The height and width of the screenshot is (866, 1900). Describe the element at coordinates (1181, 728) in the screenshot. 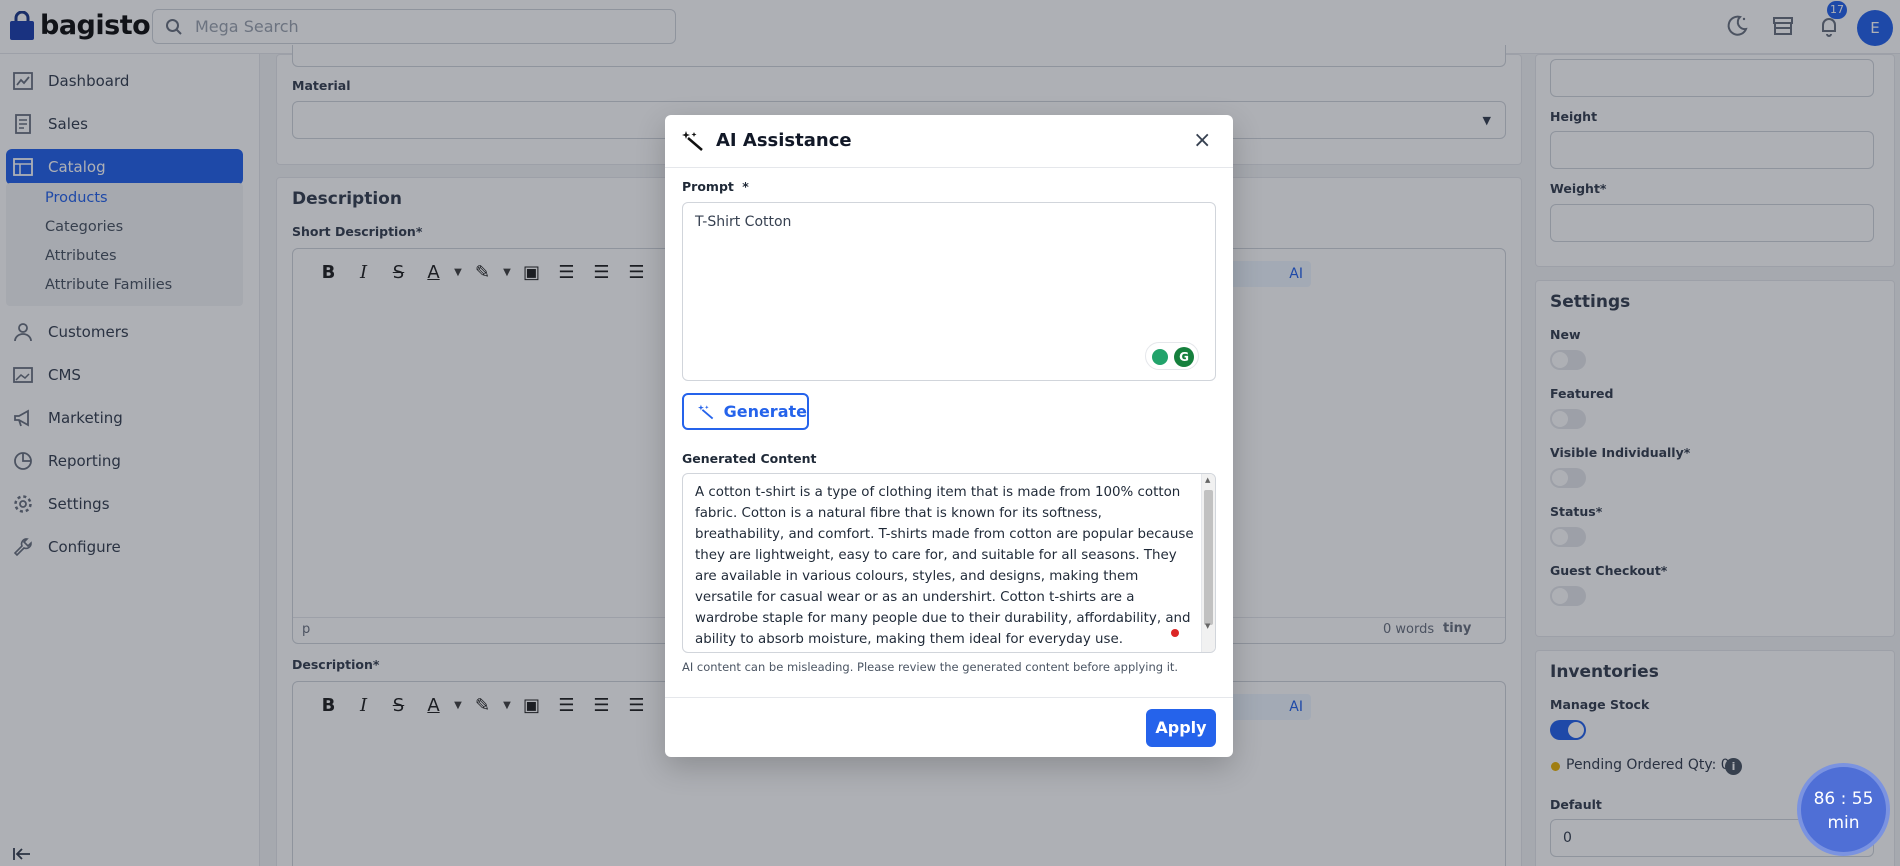

I see `apply-button: Apply` at that location.